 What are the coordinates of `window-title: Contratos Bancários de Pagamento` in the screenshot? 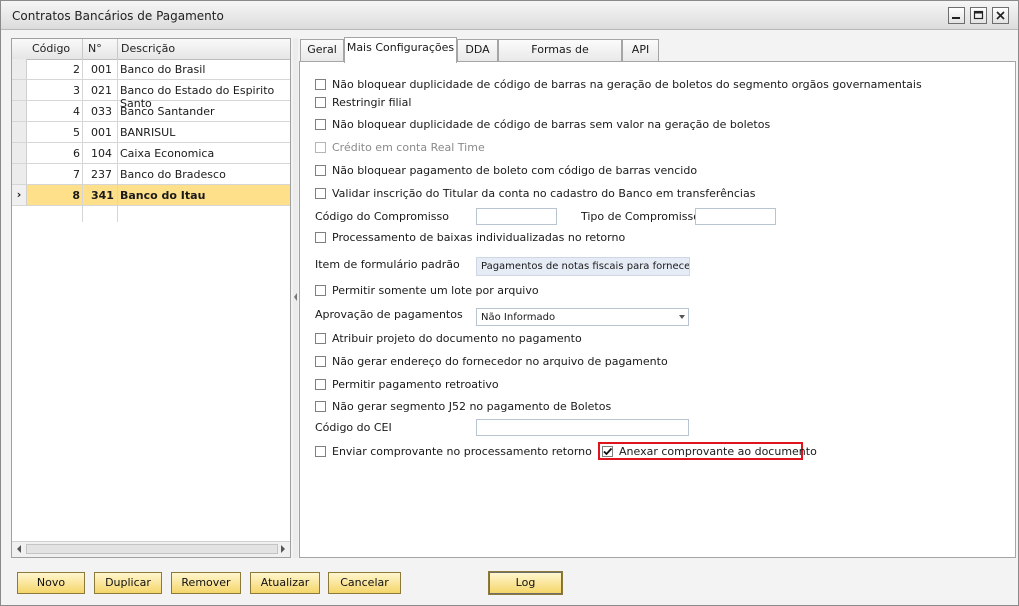 It's located at (118, 16).